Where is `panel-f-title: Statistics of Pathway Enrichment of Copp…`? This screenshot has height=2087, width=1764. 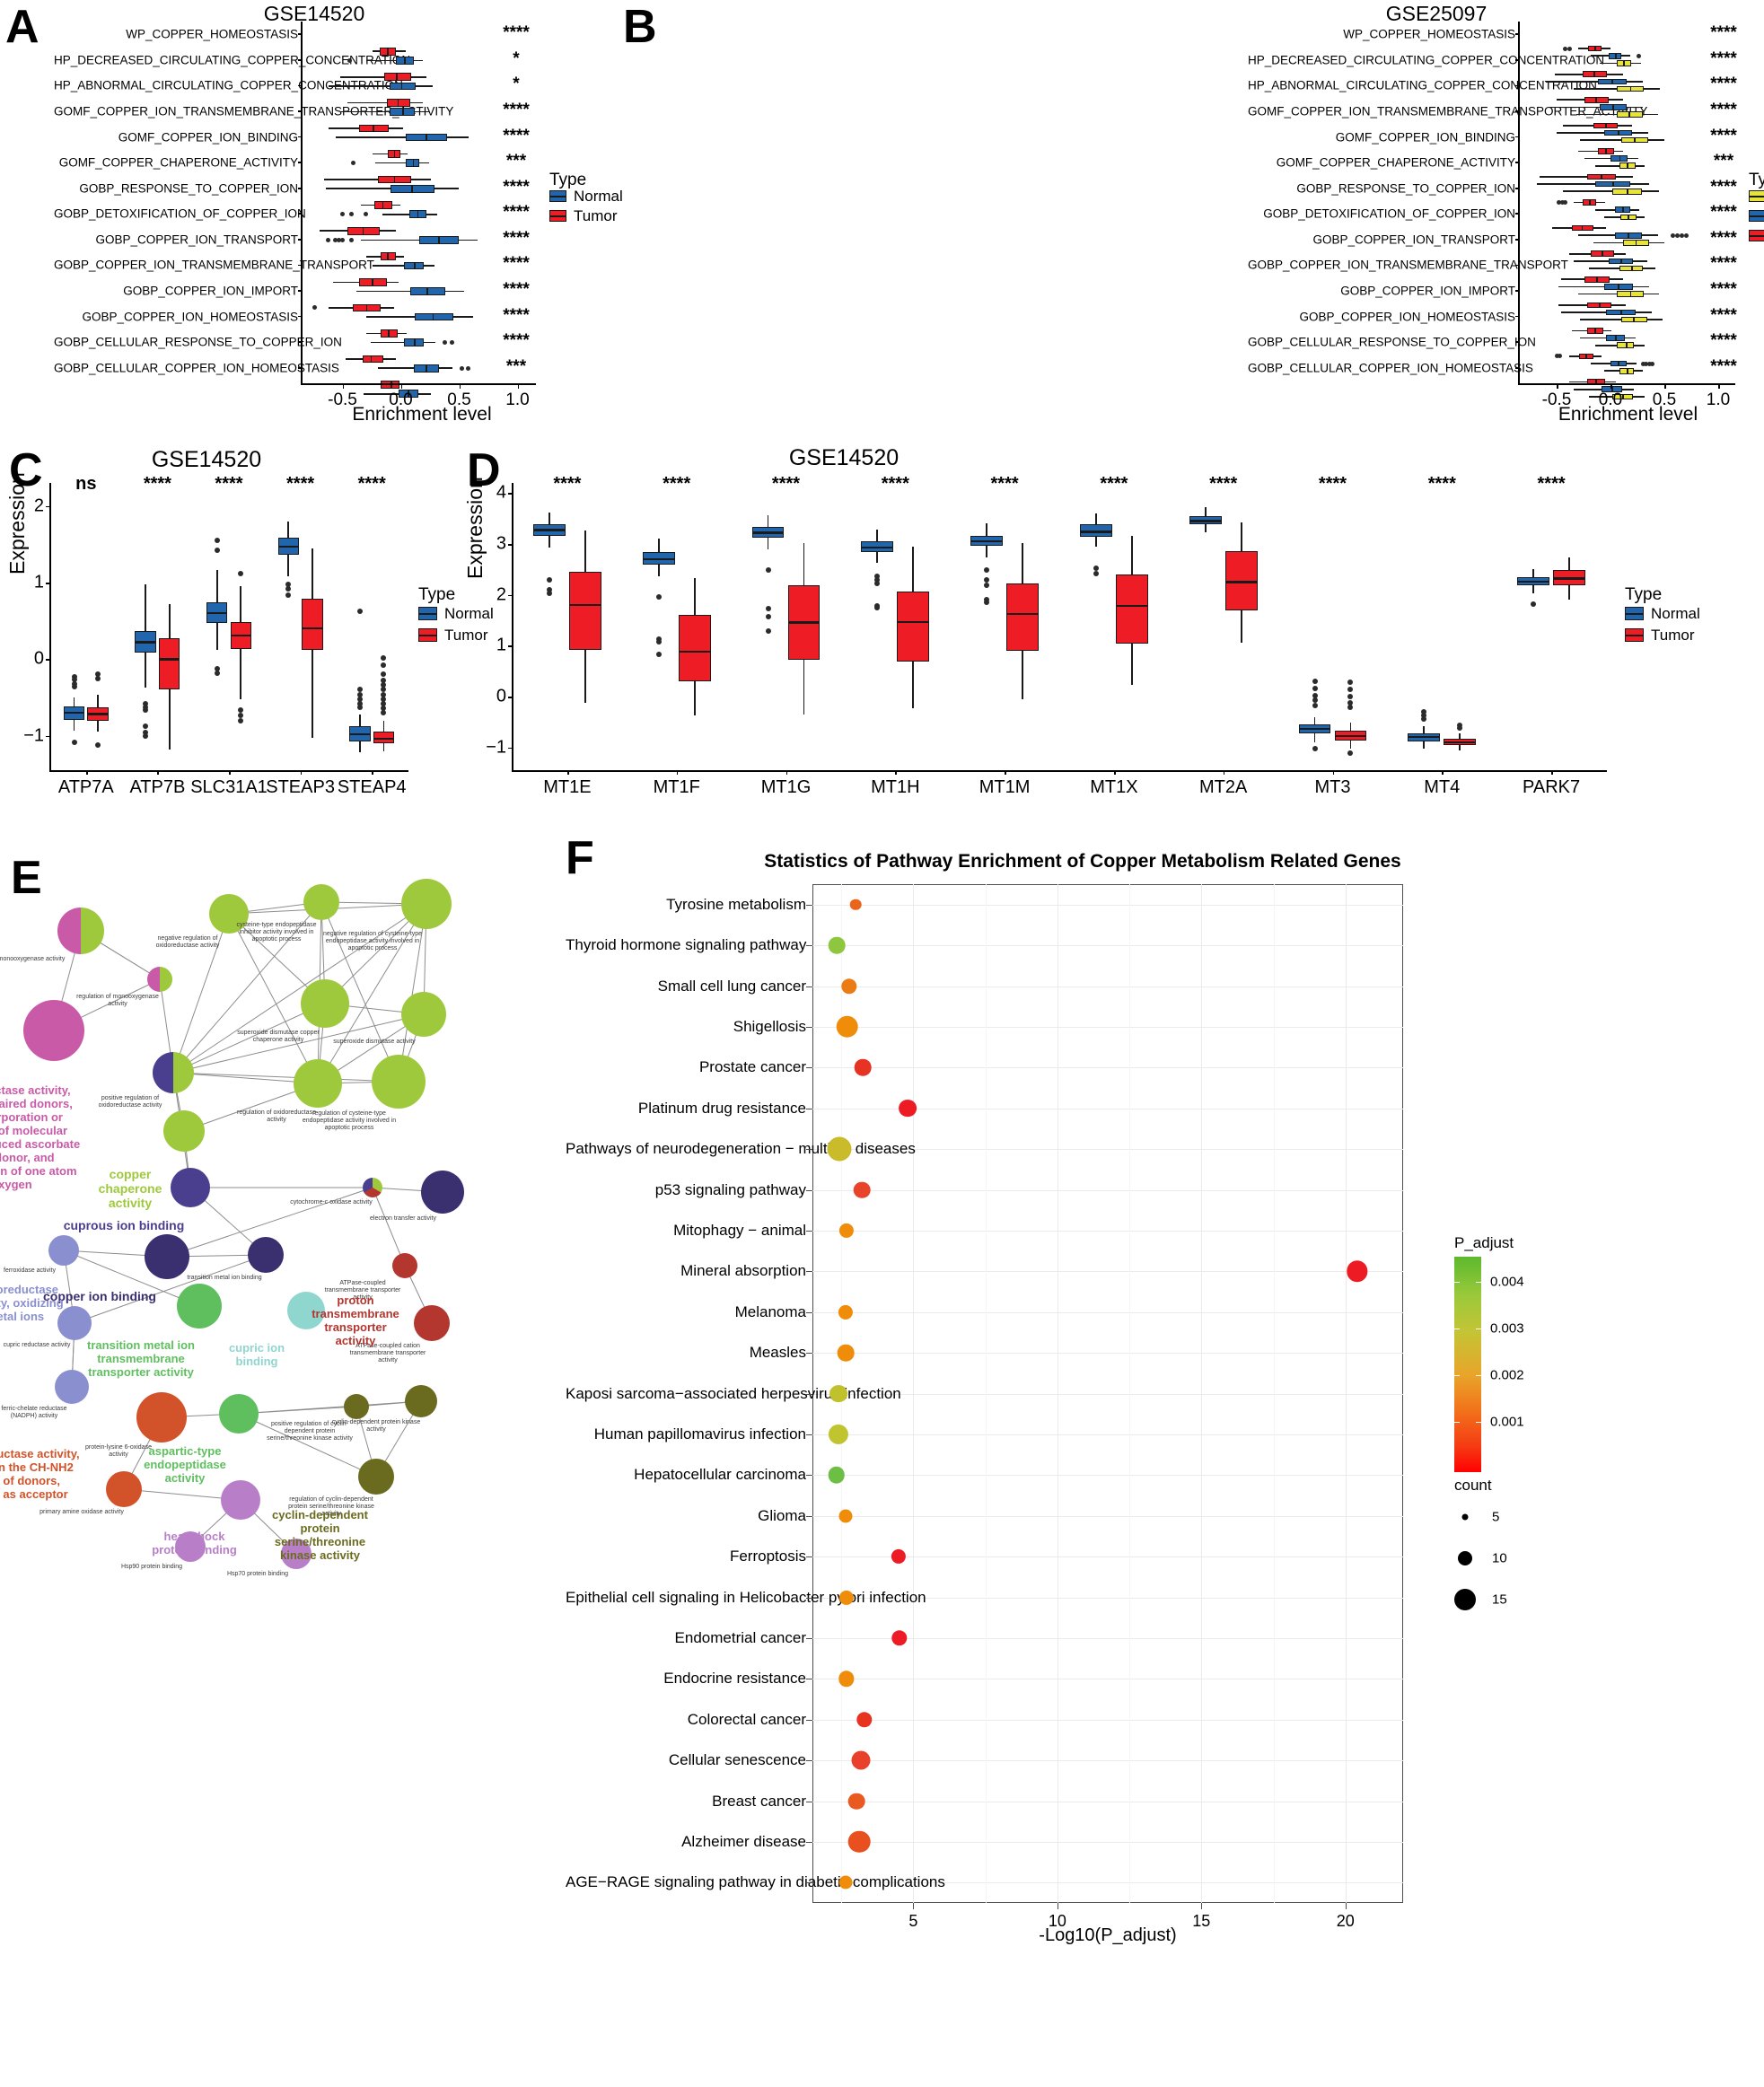
panel-f-title: Statistics of Pathway Enrichment of Copp… is located at coordinates (1082, 861).